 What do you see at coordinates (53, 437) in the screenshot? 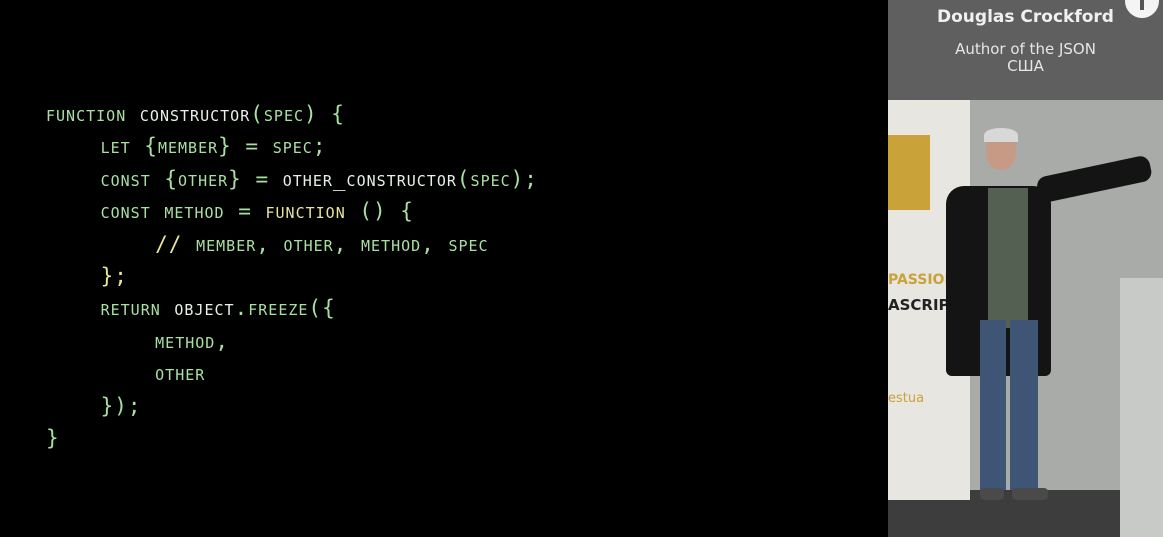
I see `code-token: }` at bounding box center [53, 437].